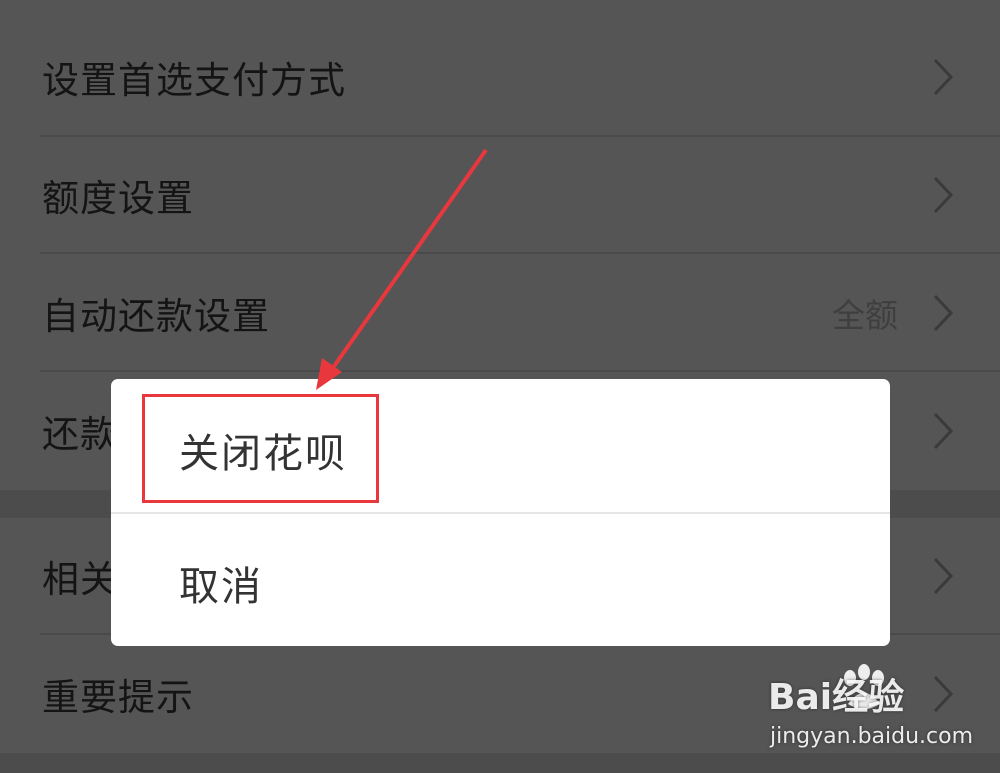 This screenshot has height=773, width=1000. I want to click on watermark-url: jingyan.baidu.com, so click(872, 736).